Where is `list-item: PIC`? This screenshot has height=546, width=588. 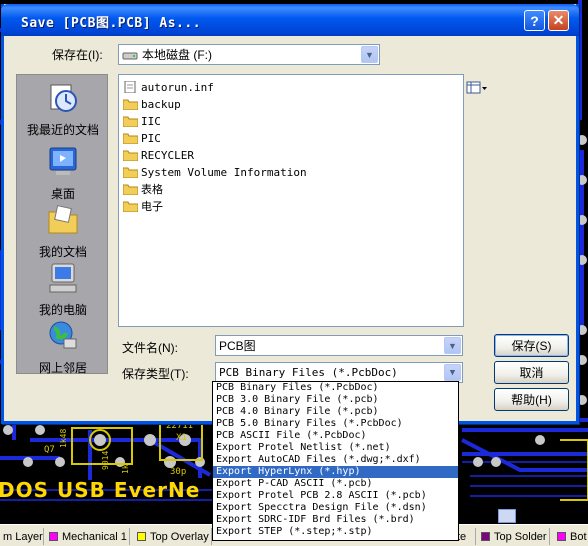 list-item: PIC is located at coordinates (142, 138).